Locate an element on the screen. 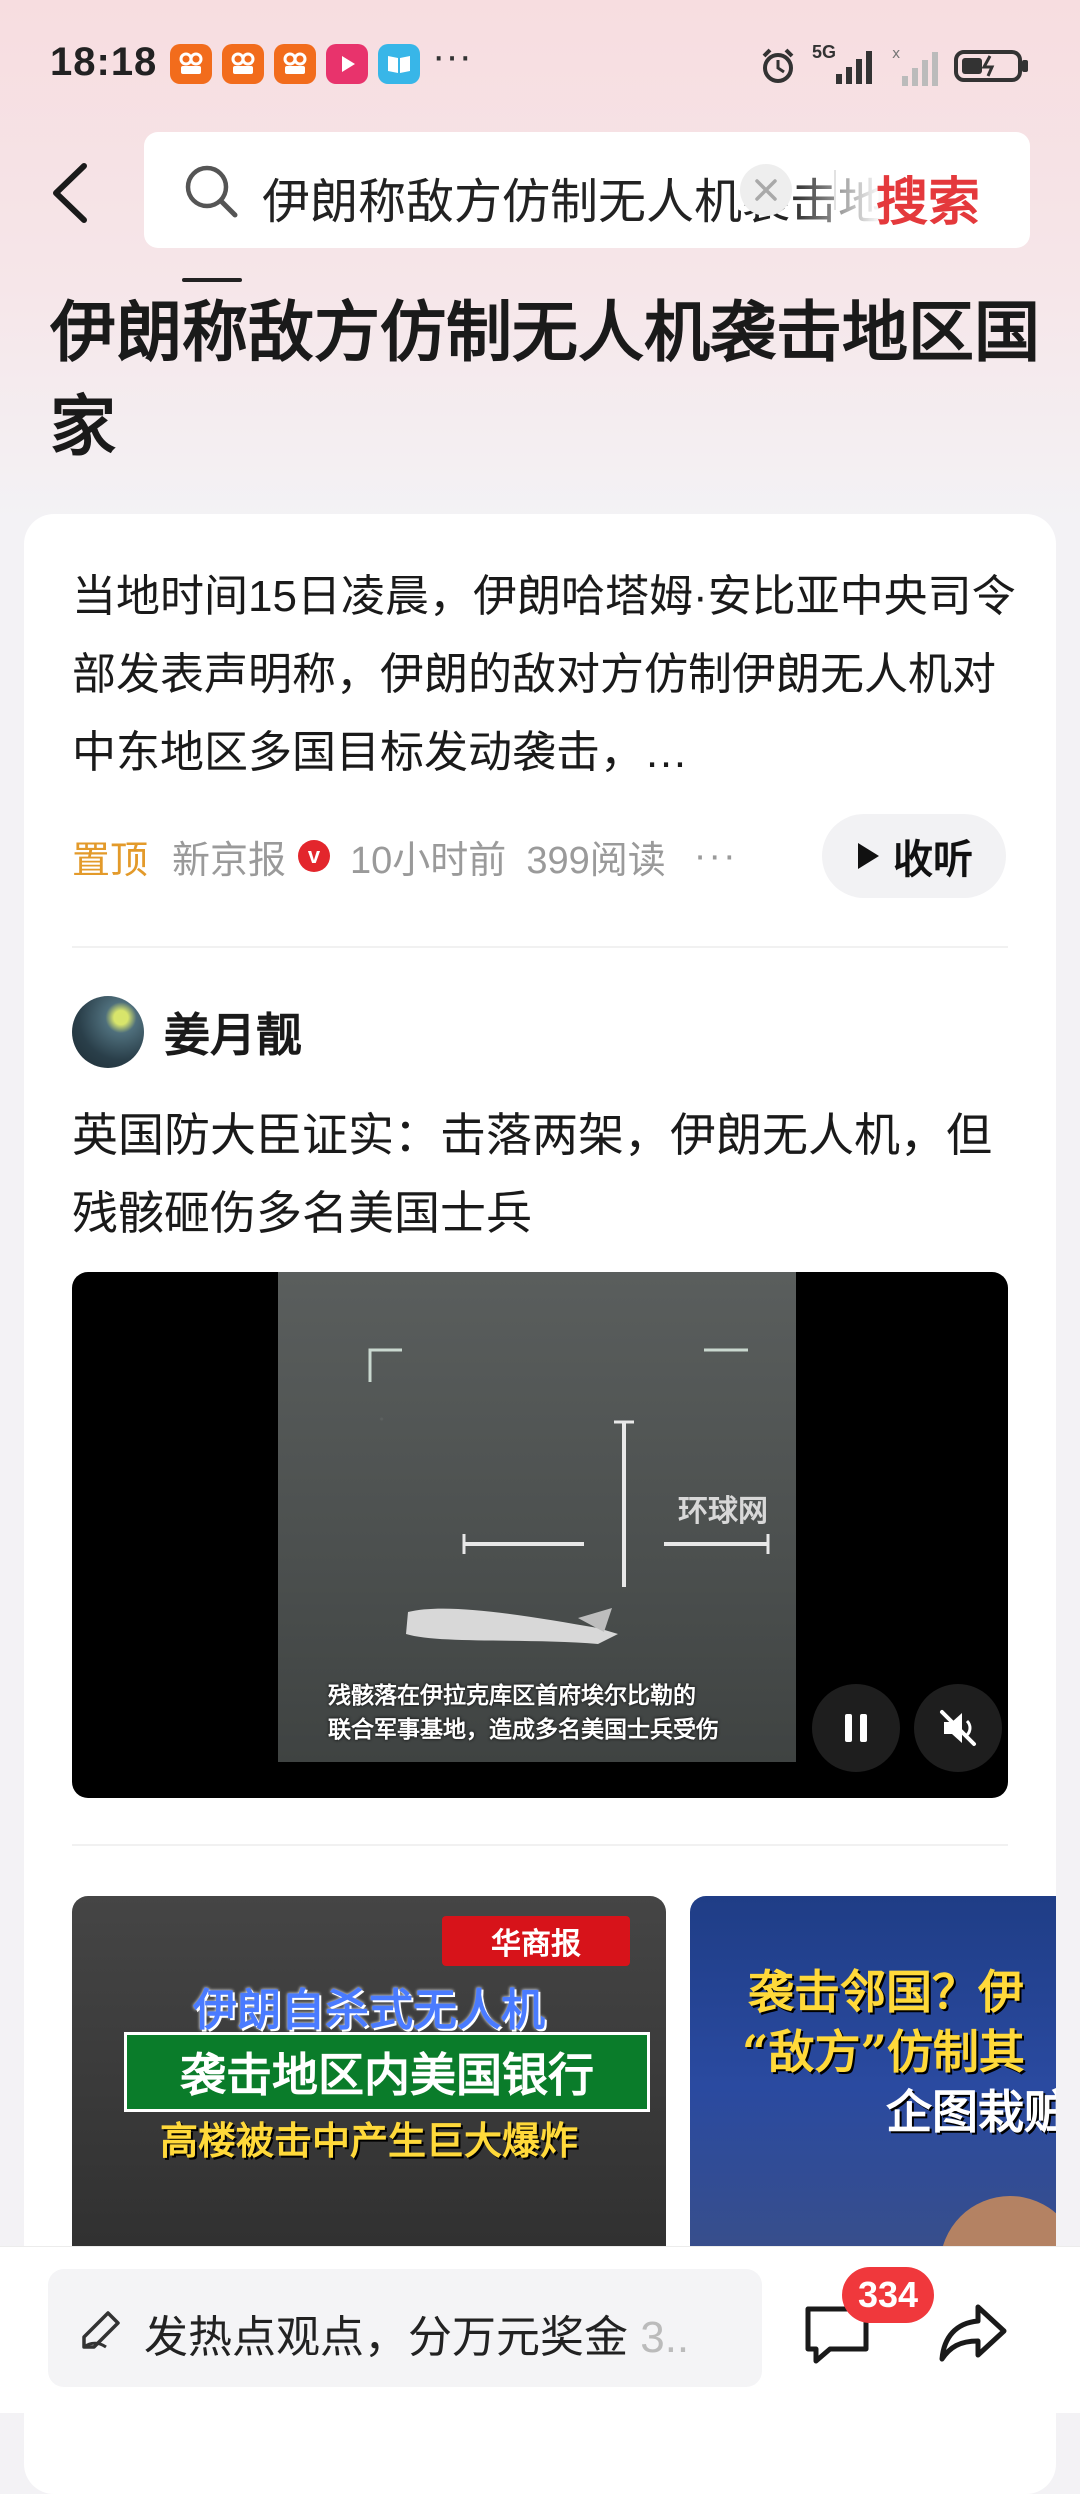  video-caption: 残骸落在伊拉克库区首府埃尔比勒的 联合军事基地，造成多名美国士兵受伤 is located at coordinates (538, 1712).